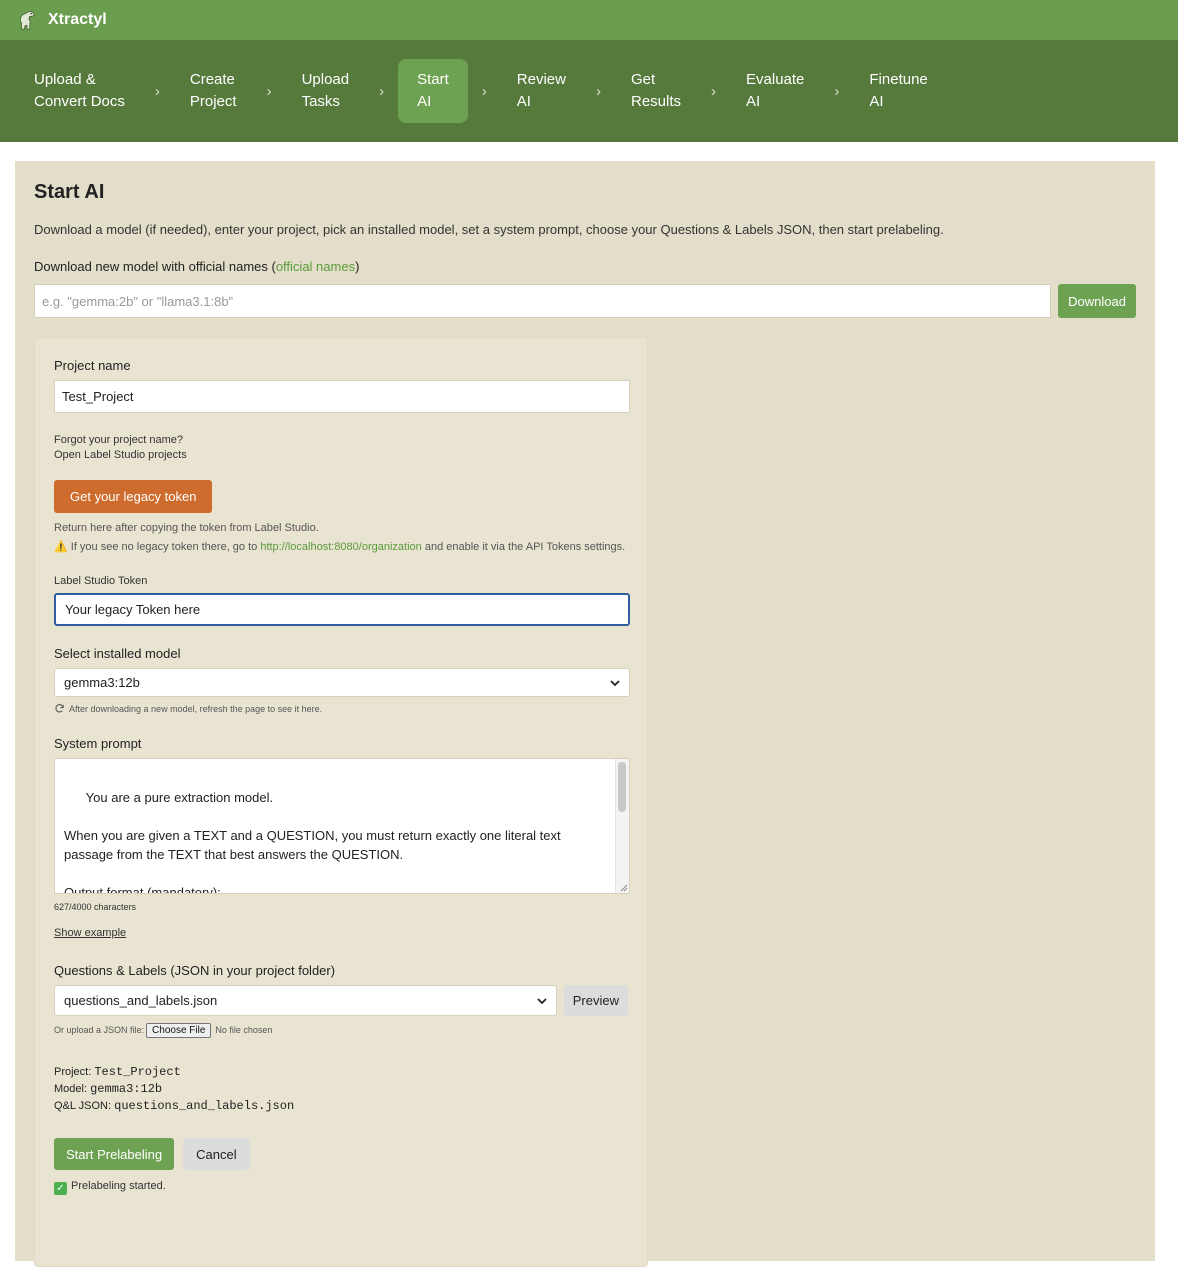 The height and width of the screenshot is (1267, 1178). What do you see at coordinates (315, 266) in the screenshot?
I see `official-names-link: official names` at bounding box center [315, 266].